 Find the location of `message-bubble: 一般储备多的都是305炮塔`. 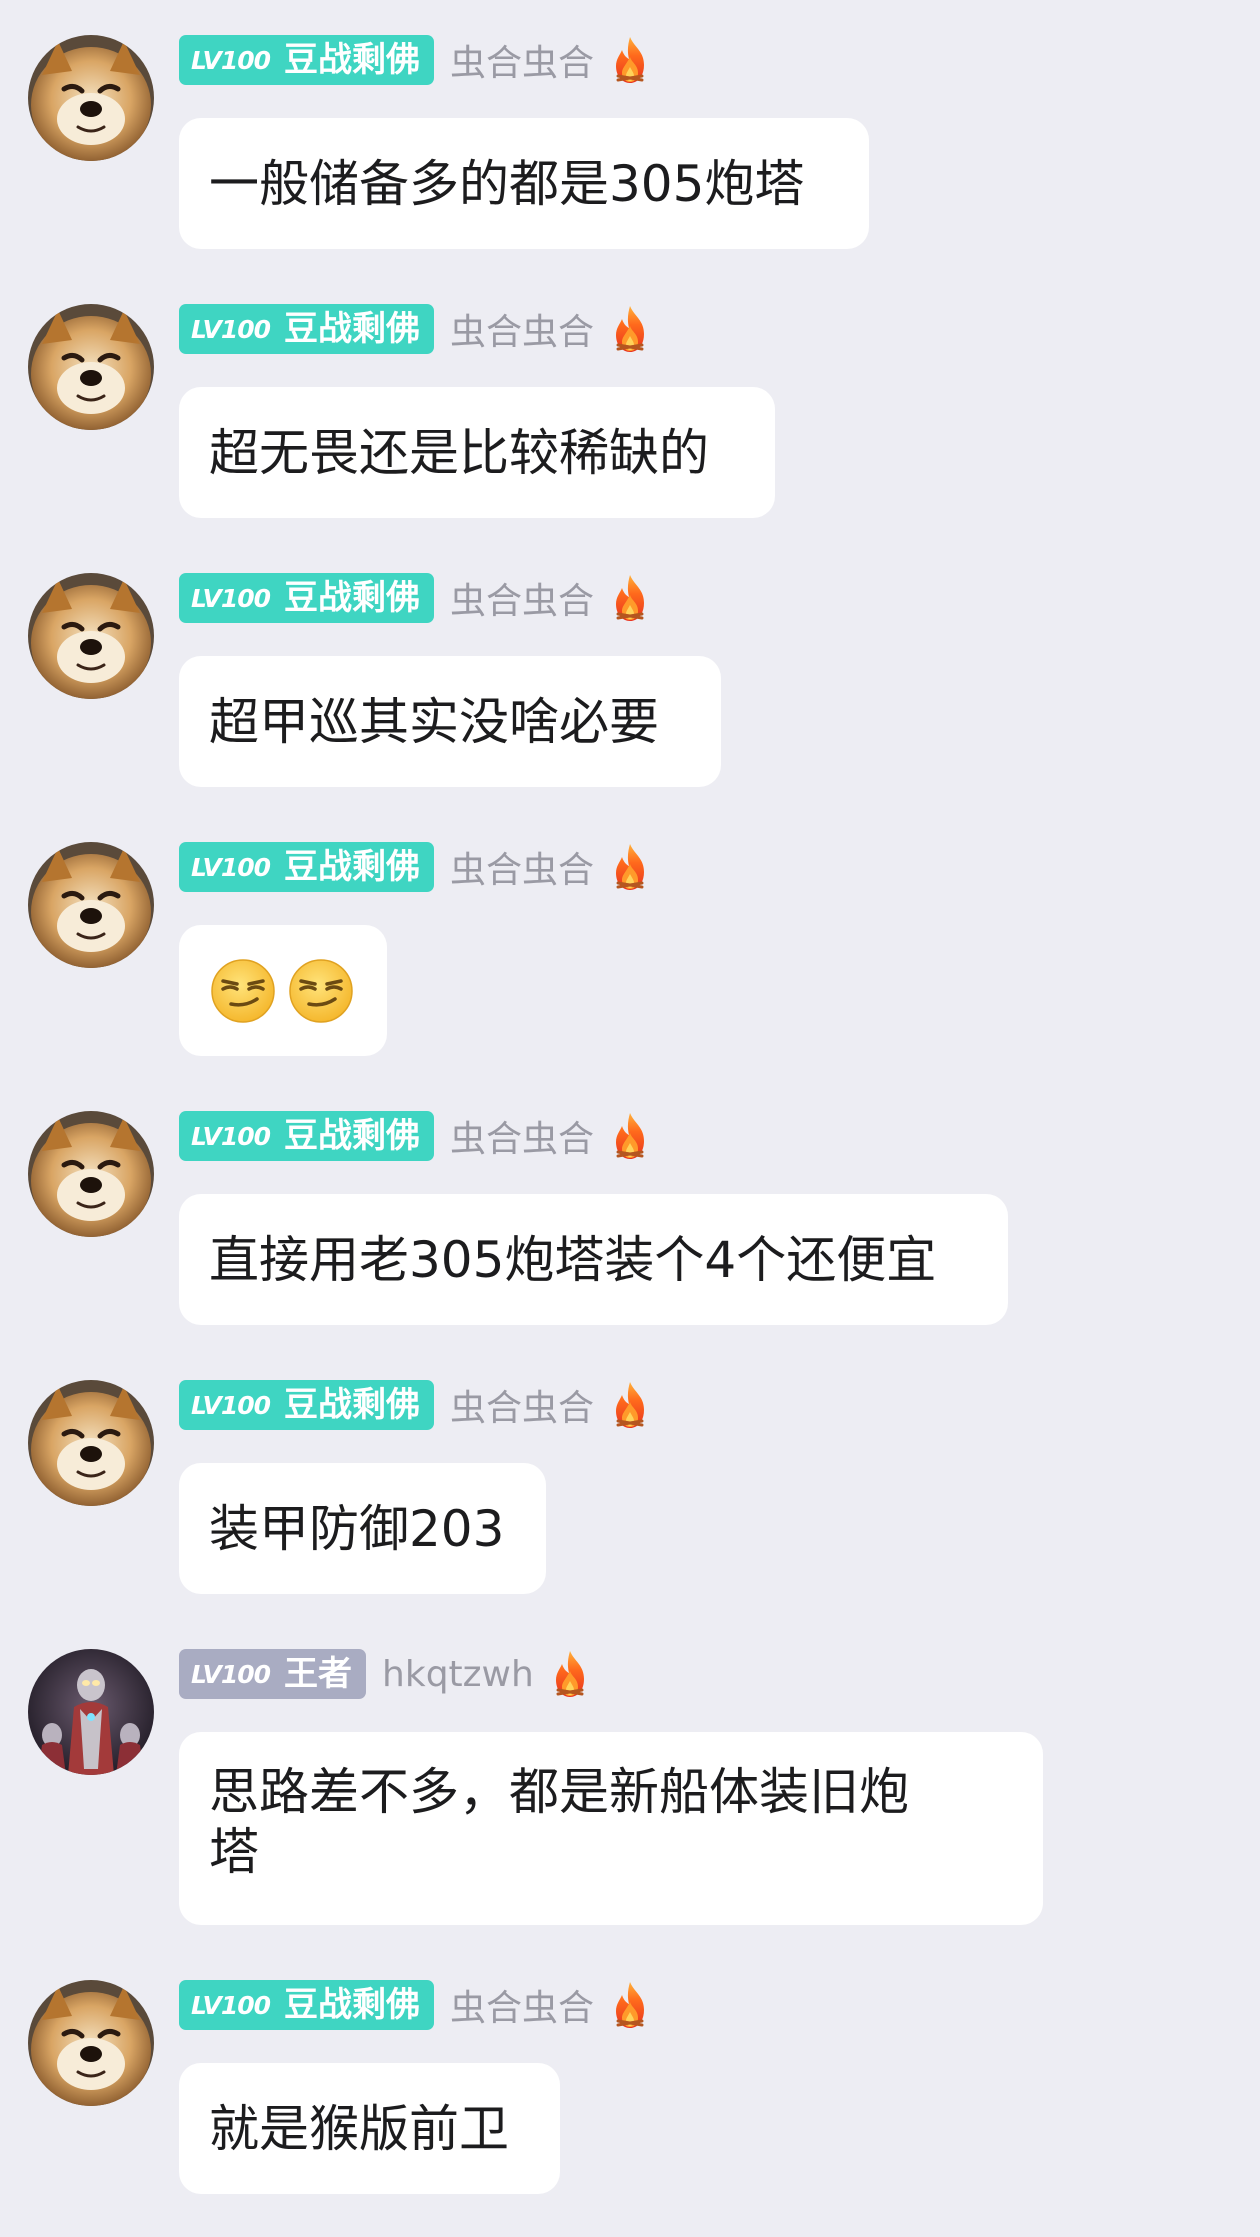

message-bubble: 一般储备多的都是305炮塔 is located at coordinates (524, 183).